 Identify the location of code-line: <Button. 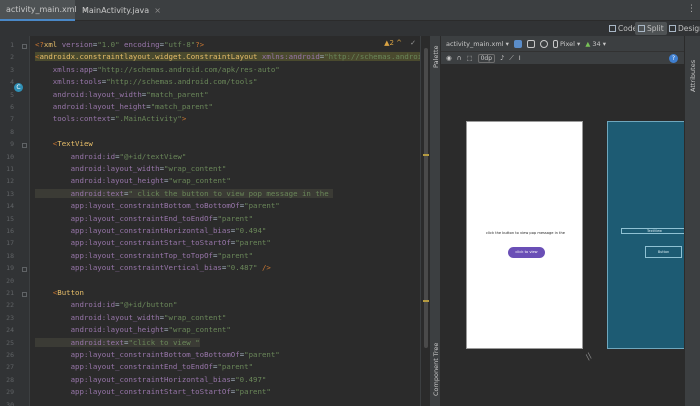
(59, 293).